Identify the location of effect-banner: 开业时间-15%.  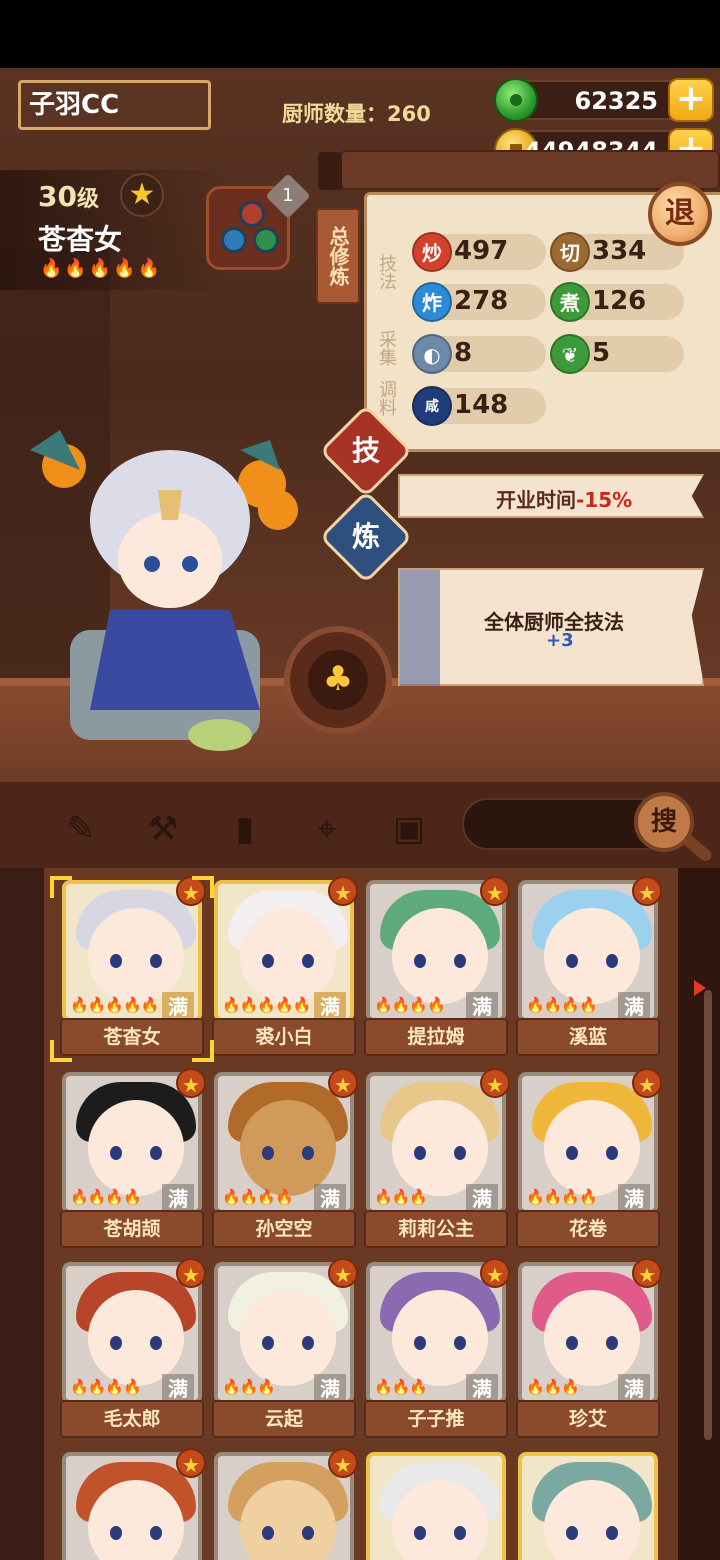
(551, 496).